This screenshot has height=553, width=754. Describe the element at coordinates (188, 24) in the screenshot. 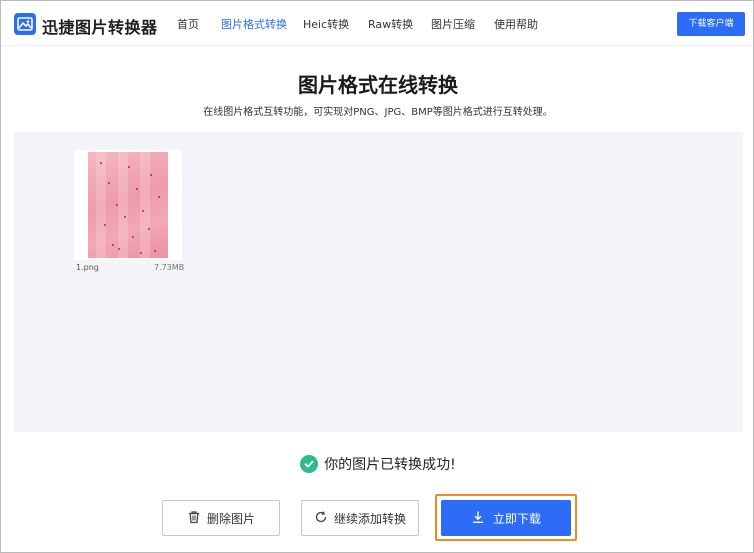

I see `nav-home: 首页` at that location.